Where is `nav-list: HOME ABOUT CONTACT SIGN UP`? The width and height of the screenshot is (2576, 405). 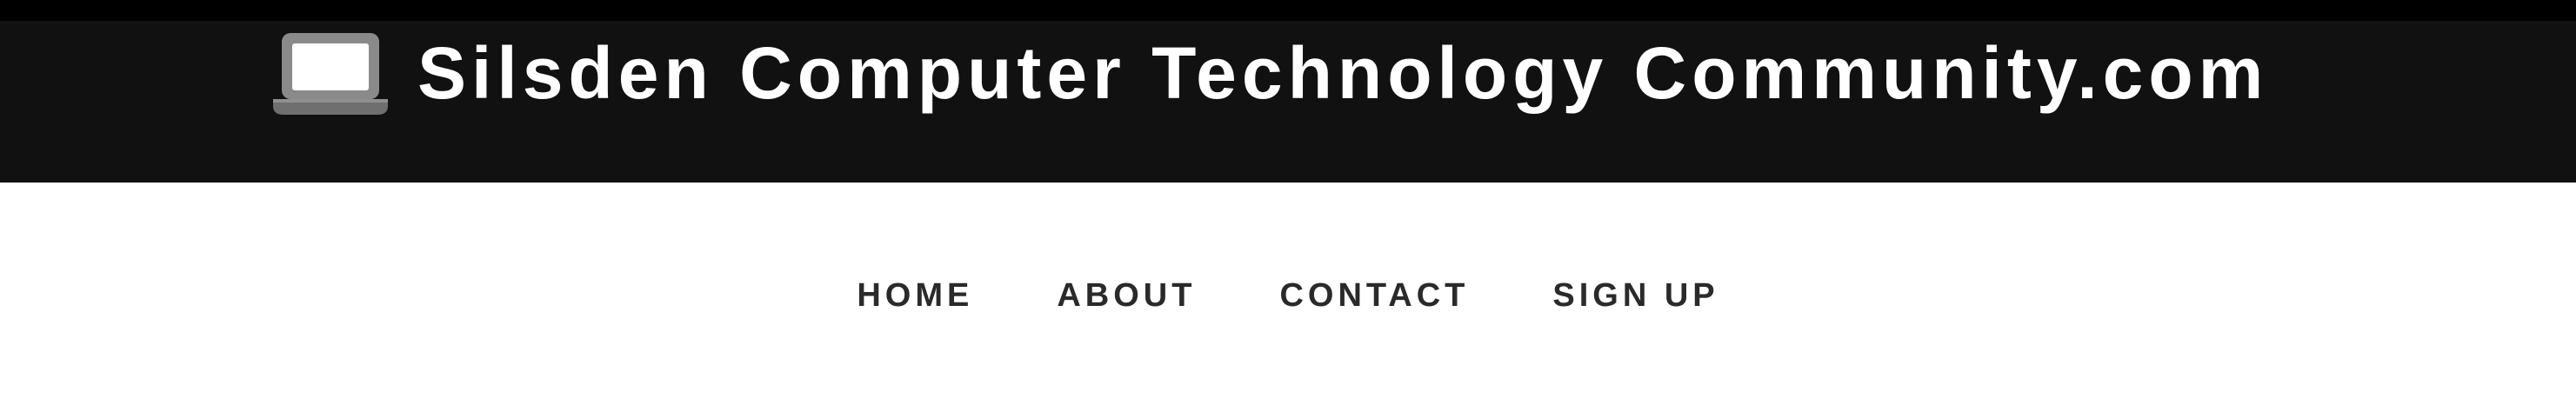
nav-list: HOME ABOUT CONTACT SIGN UP is located at coordinates (1288, 295).